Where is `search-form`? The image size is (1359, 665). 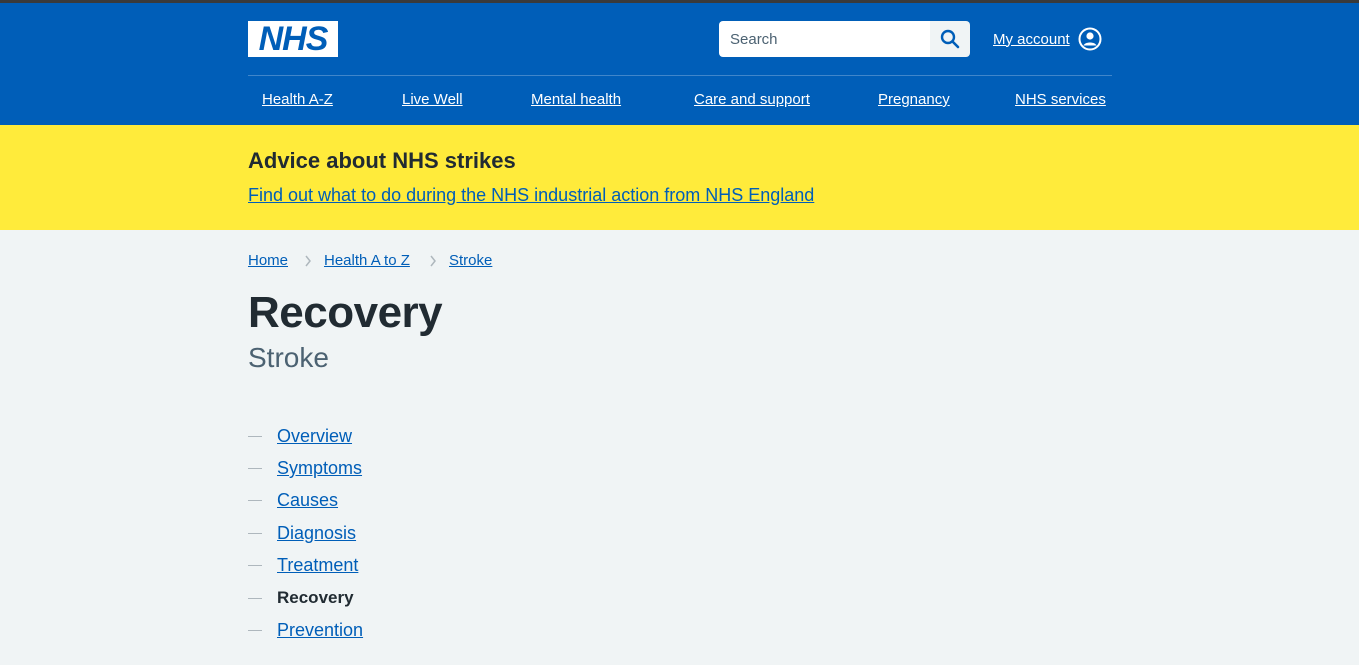 search-form is located at coordinates (844, 39).